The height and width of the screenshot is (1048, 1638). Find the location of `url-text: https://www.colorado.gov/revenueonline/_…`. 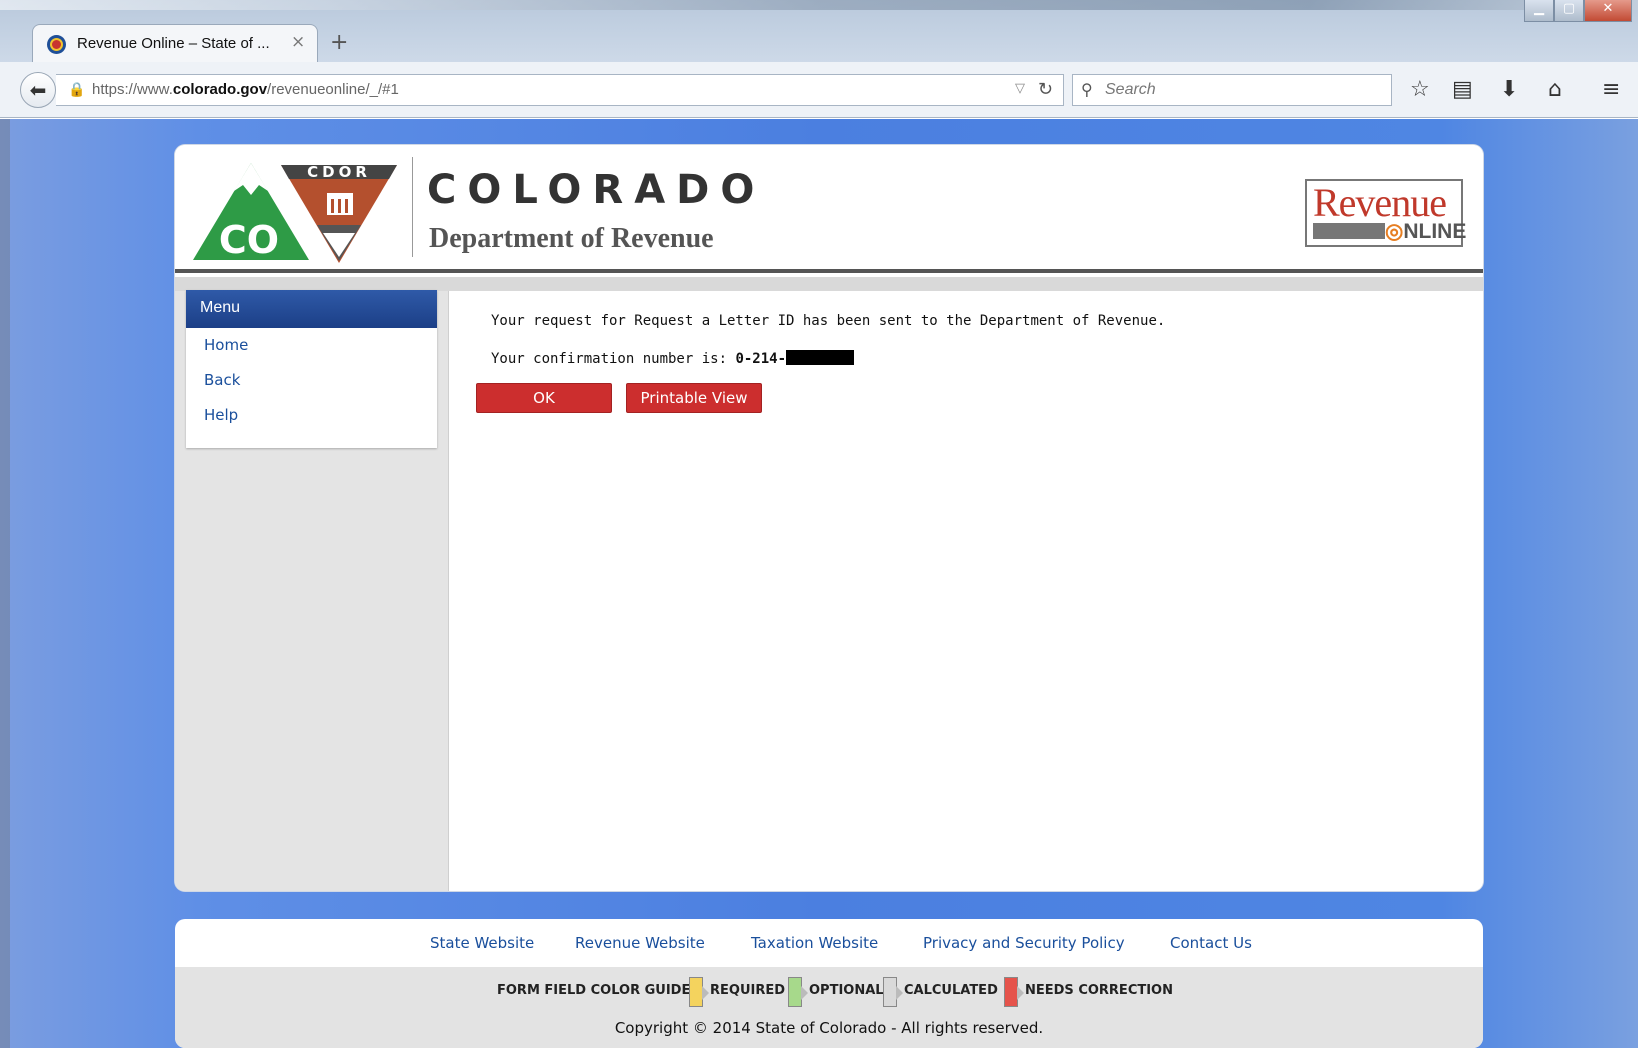

url-text: https://www.colorado.gov/revenueonline/_… is located at coordinates (245, 89).